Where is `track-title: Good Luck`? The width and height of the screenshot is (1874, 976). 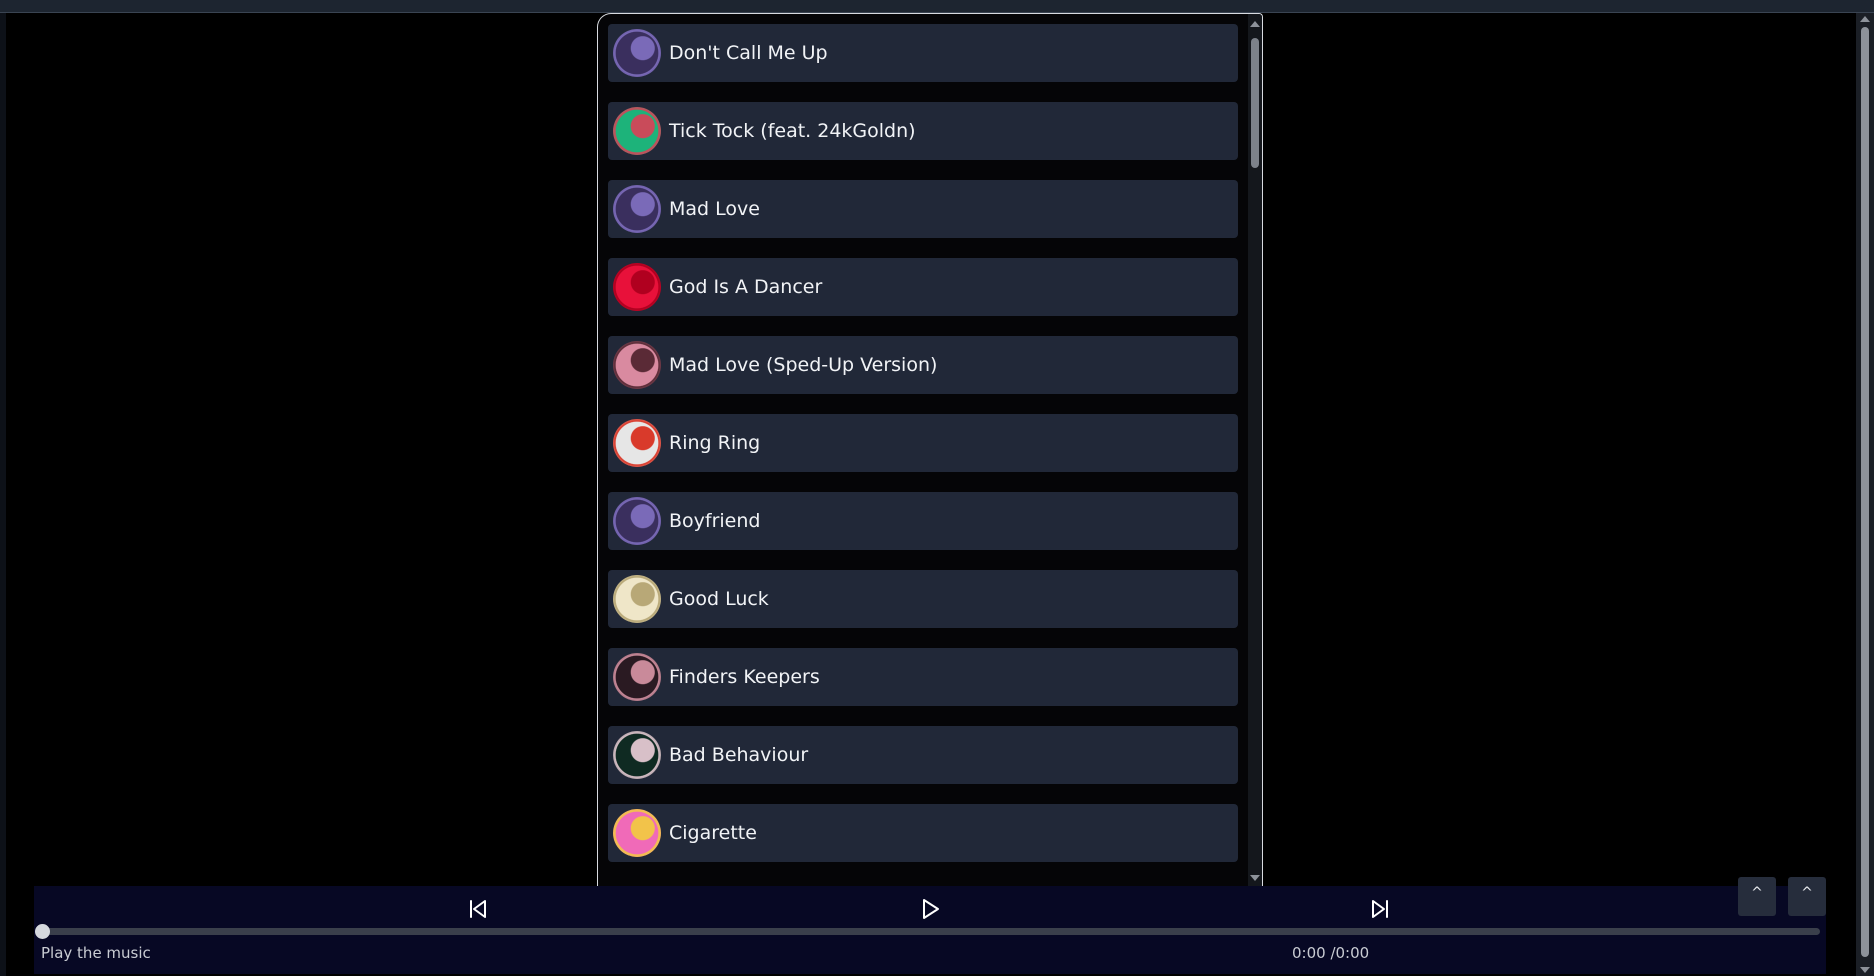
track-title: Good Luck is located at coordinates (719, 599).